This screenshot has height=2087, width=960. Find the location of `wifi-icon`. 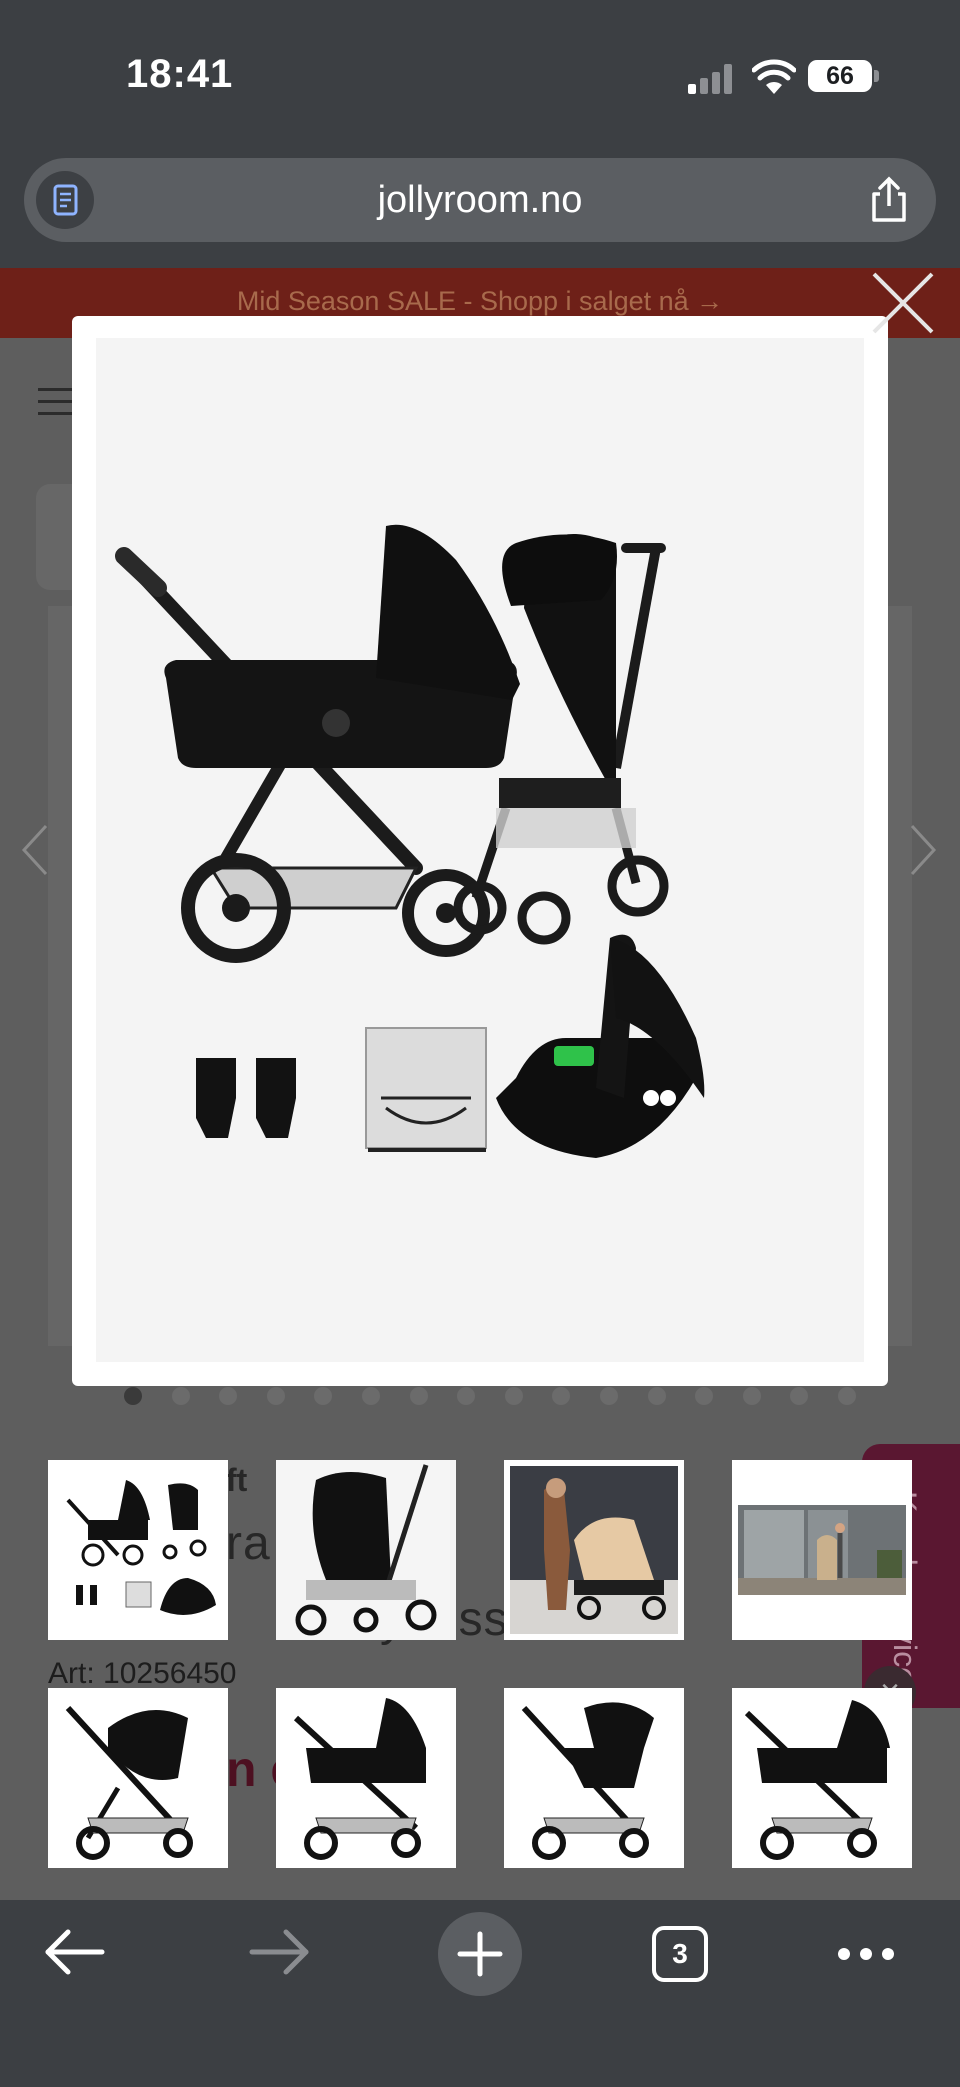

wifi-icon is located at coordinates (774, 76).